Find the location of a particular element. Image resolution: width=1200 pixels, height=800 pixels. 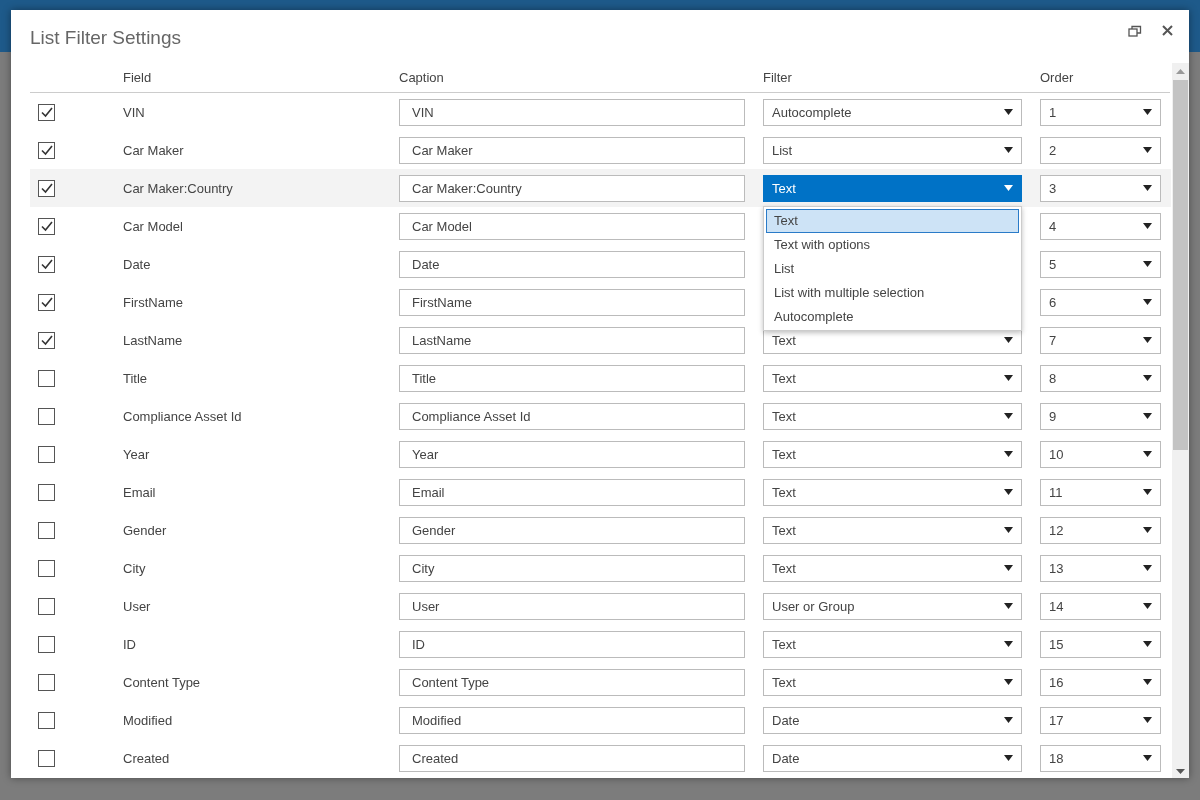

order-select: 15 is located at coordinates (1100, 644).